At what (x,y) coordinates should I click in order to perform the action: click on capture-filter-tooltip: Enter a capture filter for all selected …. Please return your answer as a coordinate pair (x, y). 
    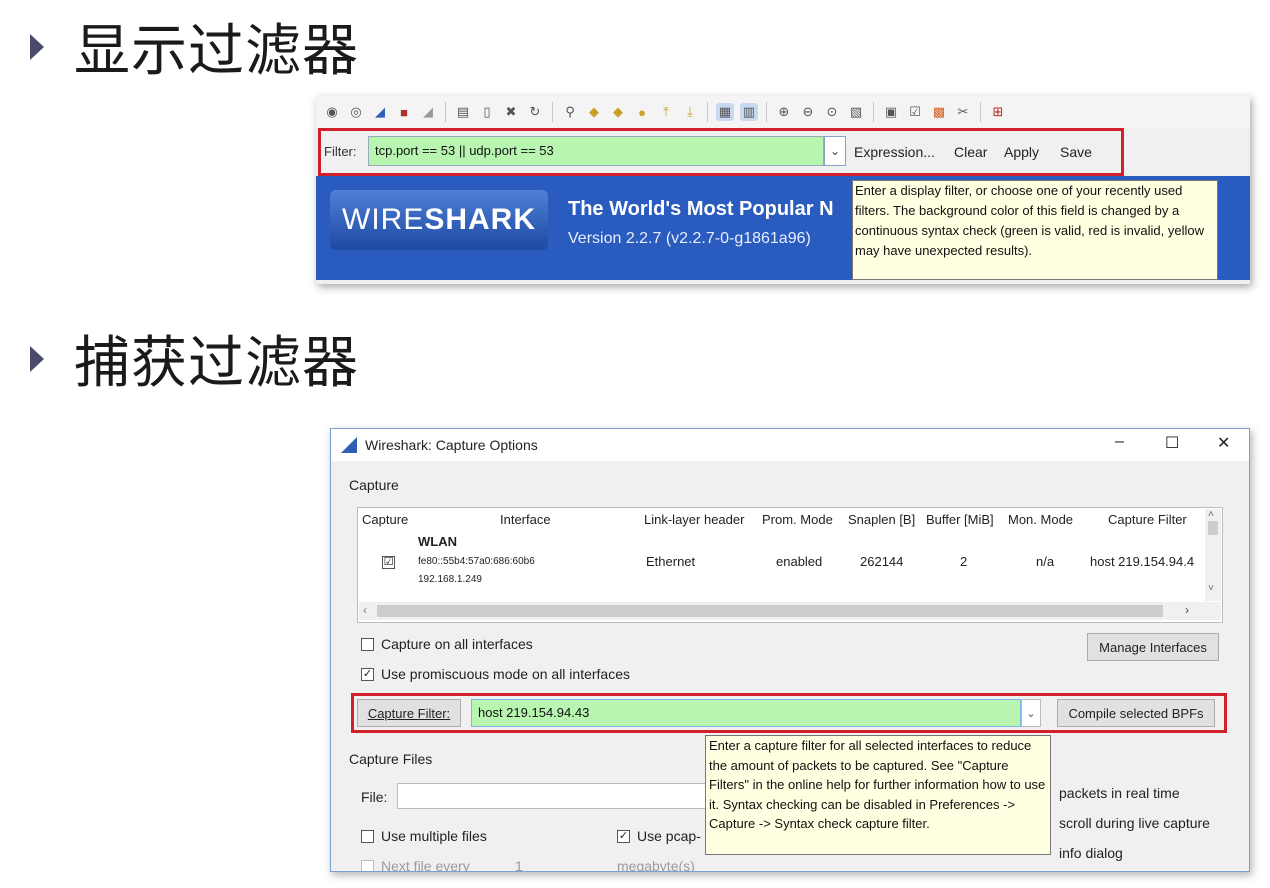
    Looking at the image, I should click on (878, 795).